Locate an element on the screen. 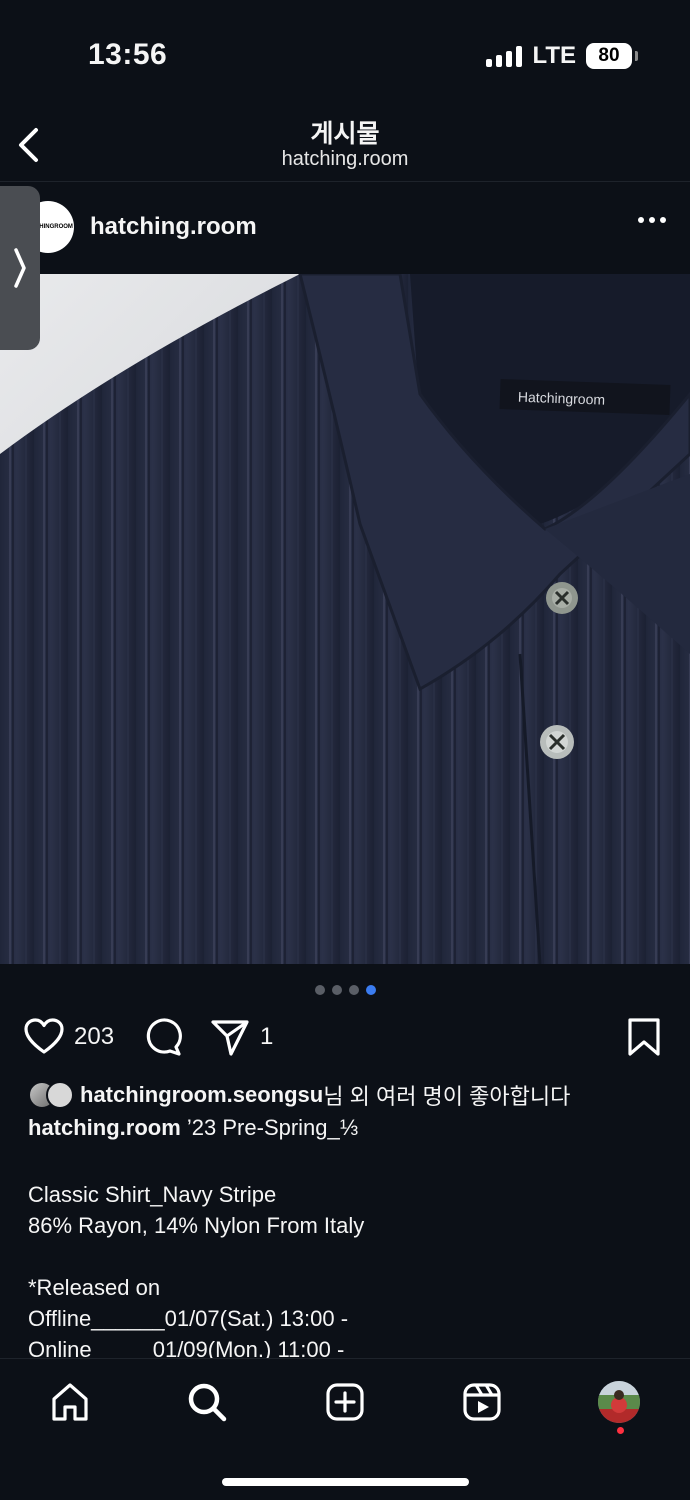 This screenshot has width=690, height=1500. caption-username: hatching.room is located at coordinates (104, 1127).